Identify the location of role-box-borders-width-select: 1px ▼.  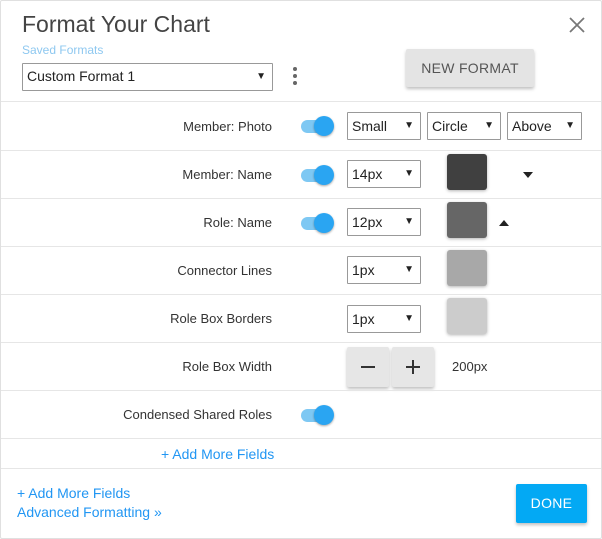
(384, 319).